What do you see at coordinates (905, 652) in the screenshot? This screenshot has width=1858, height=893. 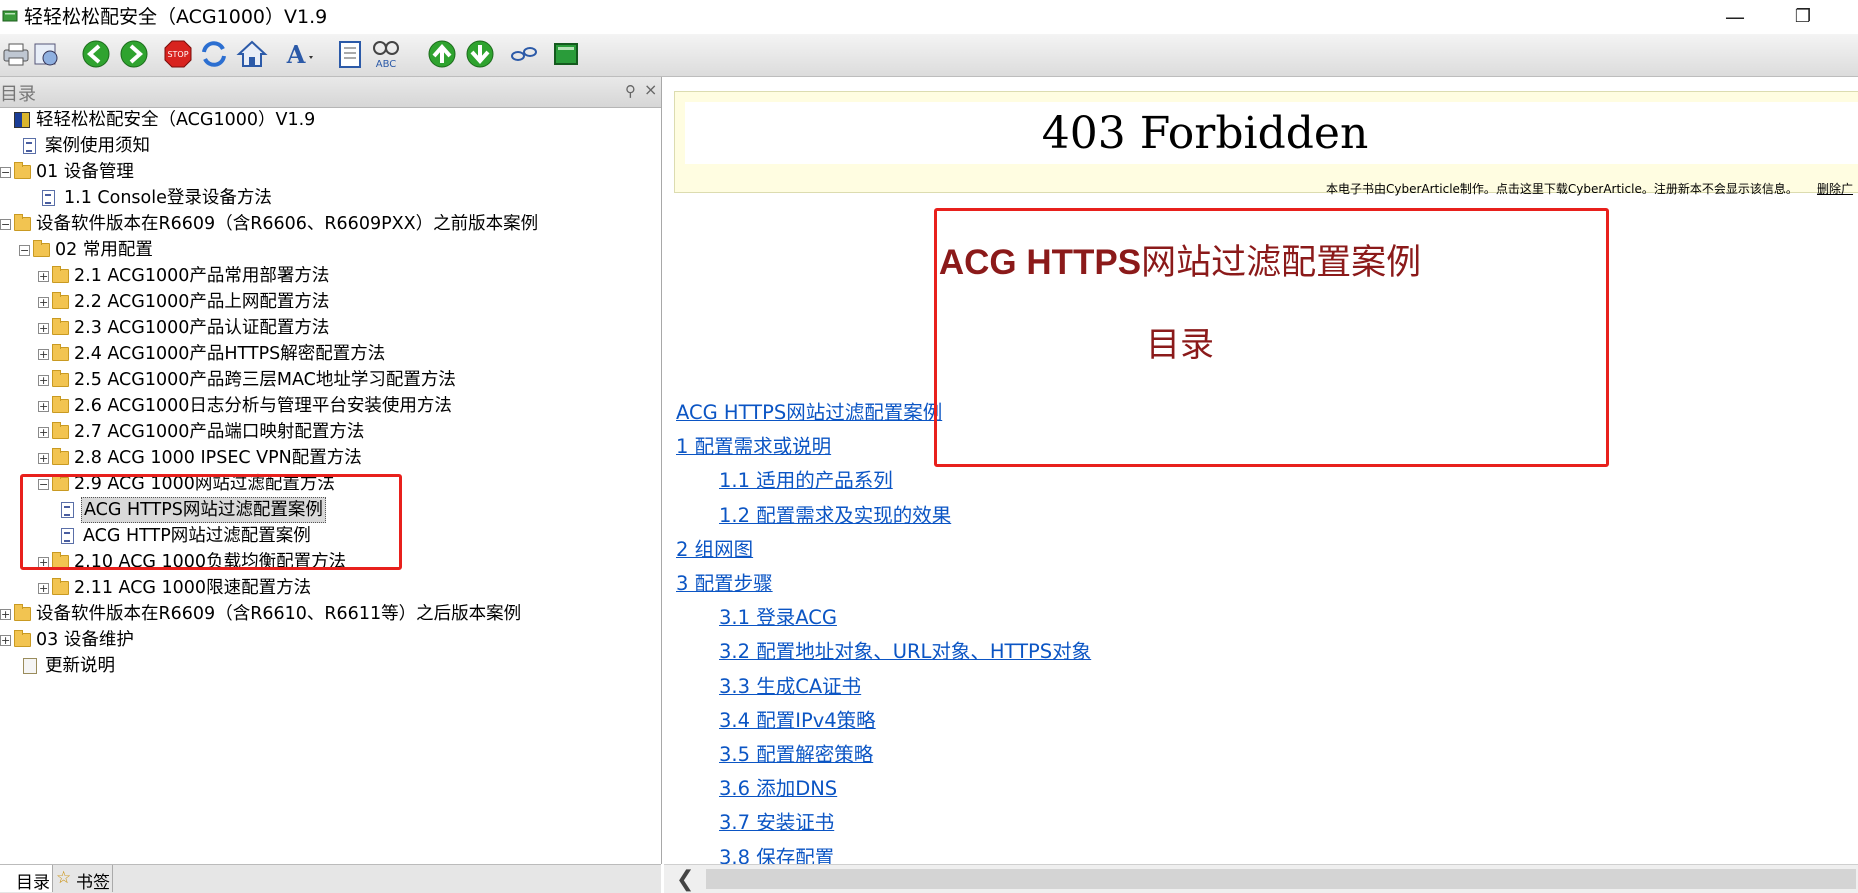 I see `toc-link: 3.2 配置地址对象、URL对象、HTTPS对象` at bounding box center [905, 652].